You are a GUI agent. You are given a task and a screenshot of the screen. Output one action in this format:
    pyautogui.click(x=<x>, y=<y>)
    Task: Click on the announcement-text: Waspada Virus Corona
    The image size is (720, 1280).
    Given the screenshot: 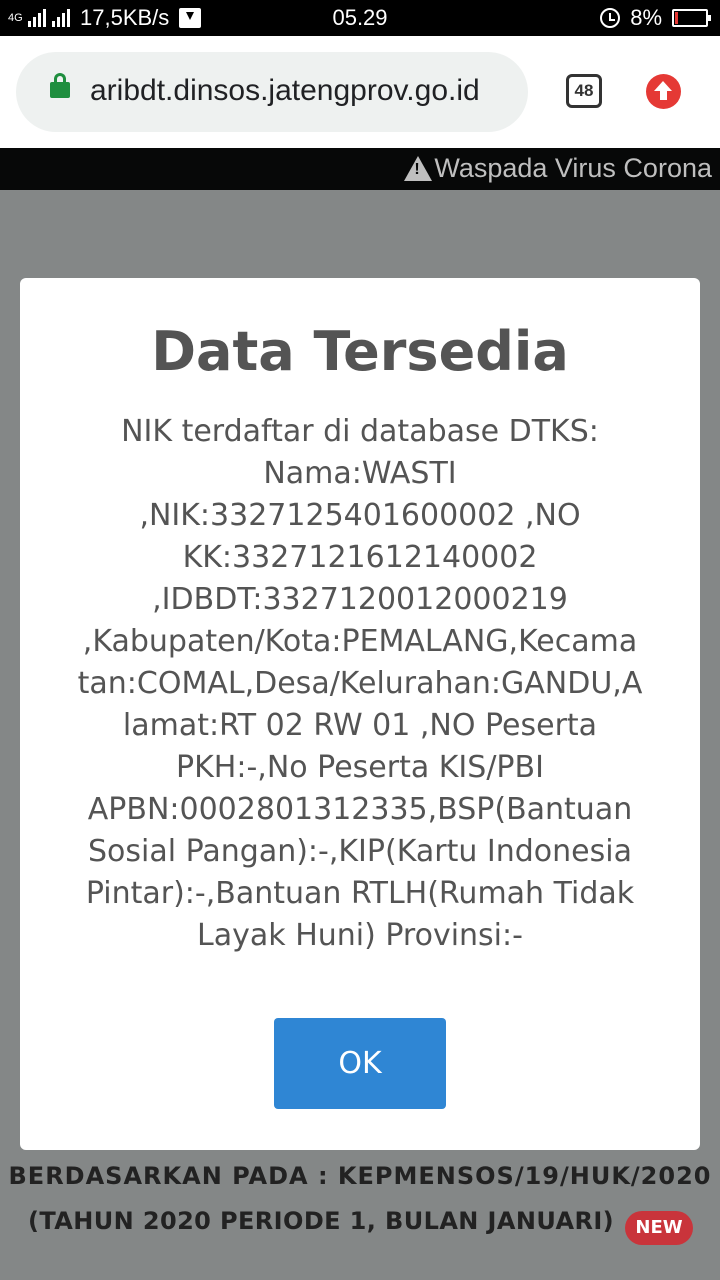 What is the action you would take?
    pyautogui.click(x=573, y=168)
    